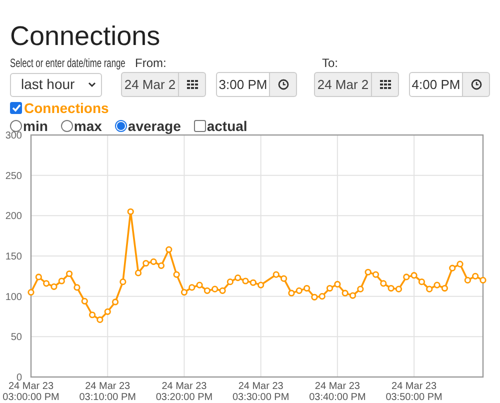 The height and width of the screenshot is (403, 500). I want to click on y-tick-label: 250, so click(13, 176).